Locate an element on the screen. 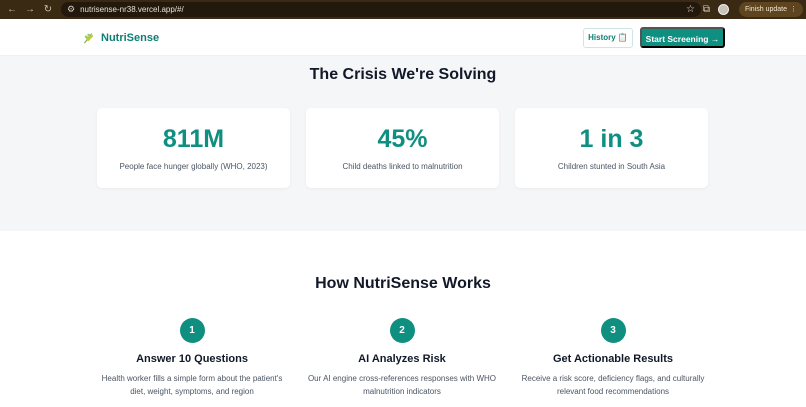  reload-icon: ↻ is located at coordinates (48, 10).